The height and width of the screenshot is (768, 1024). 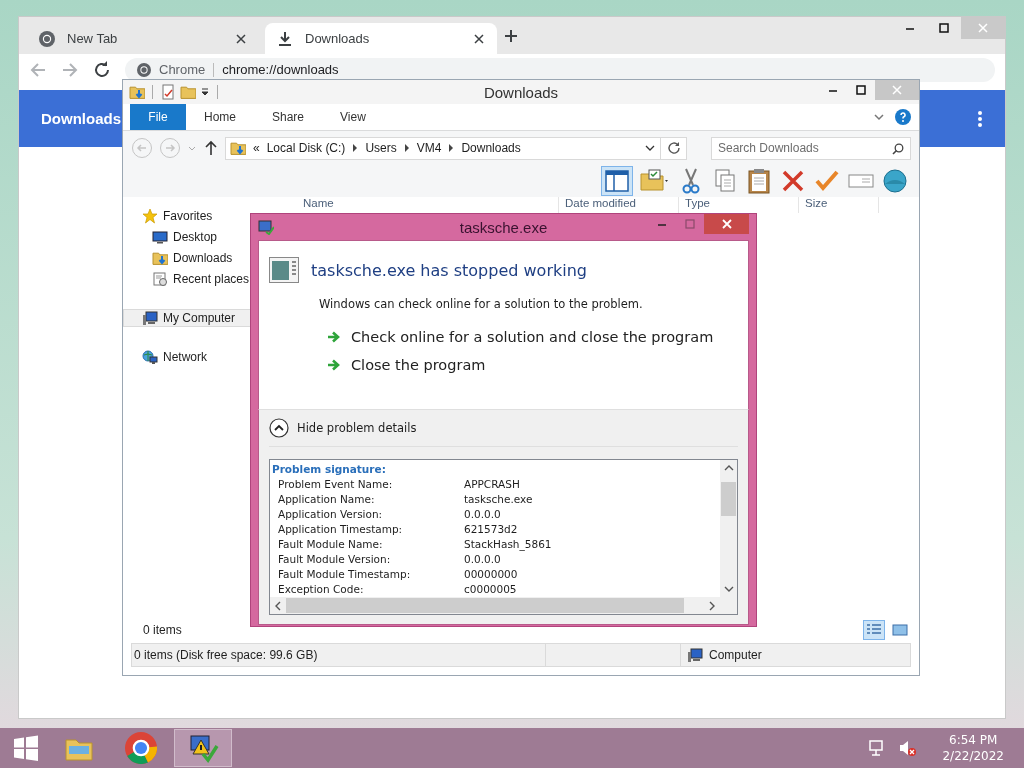 I want to click on dialog-heading: tasksche.exe has stopped working, so click(x=449, y=270).